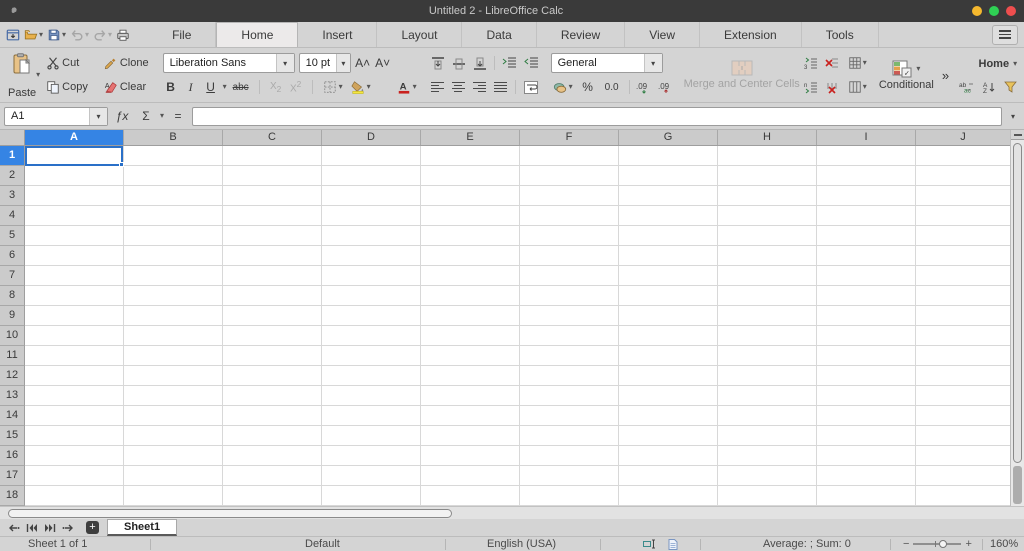 The height and width of the screenshot is (551, 1024). What do you see at coordinates (272, 356) in the screenshot?
I see `cell-C11` at bounding box center [272, 356].